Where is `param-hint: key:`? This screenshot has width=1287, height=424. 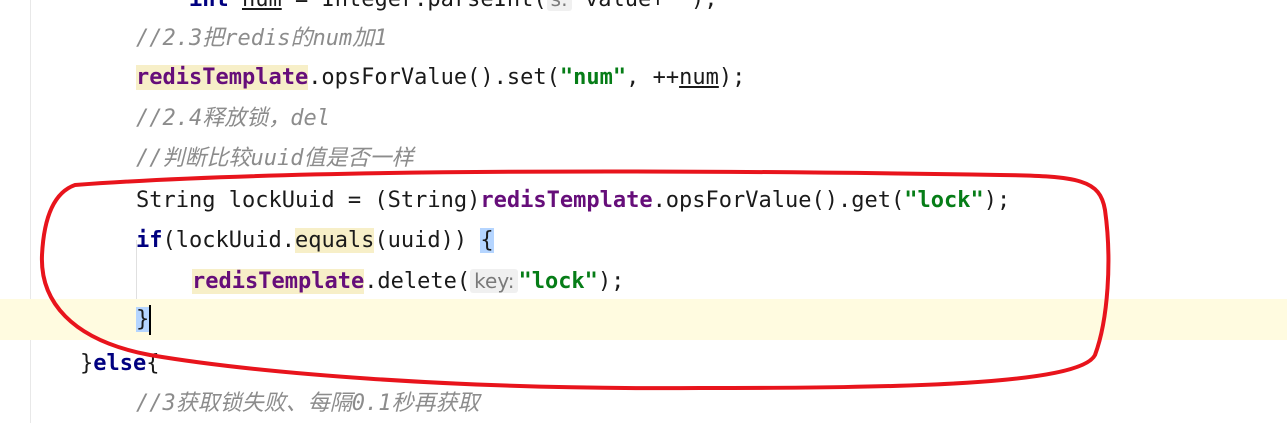 param-hint: key: is located at coordinates (494, 281).